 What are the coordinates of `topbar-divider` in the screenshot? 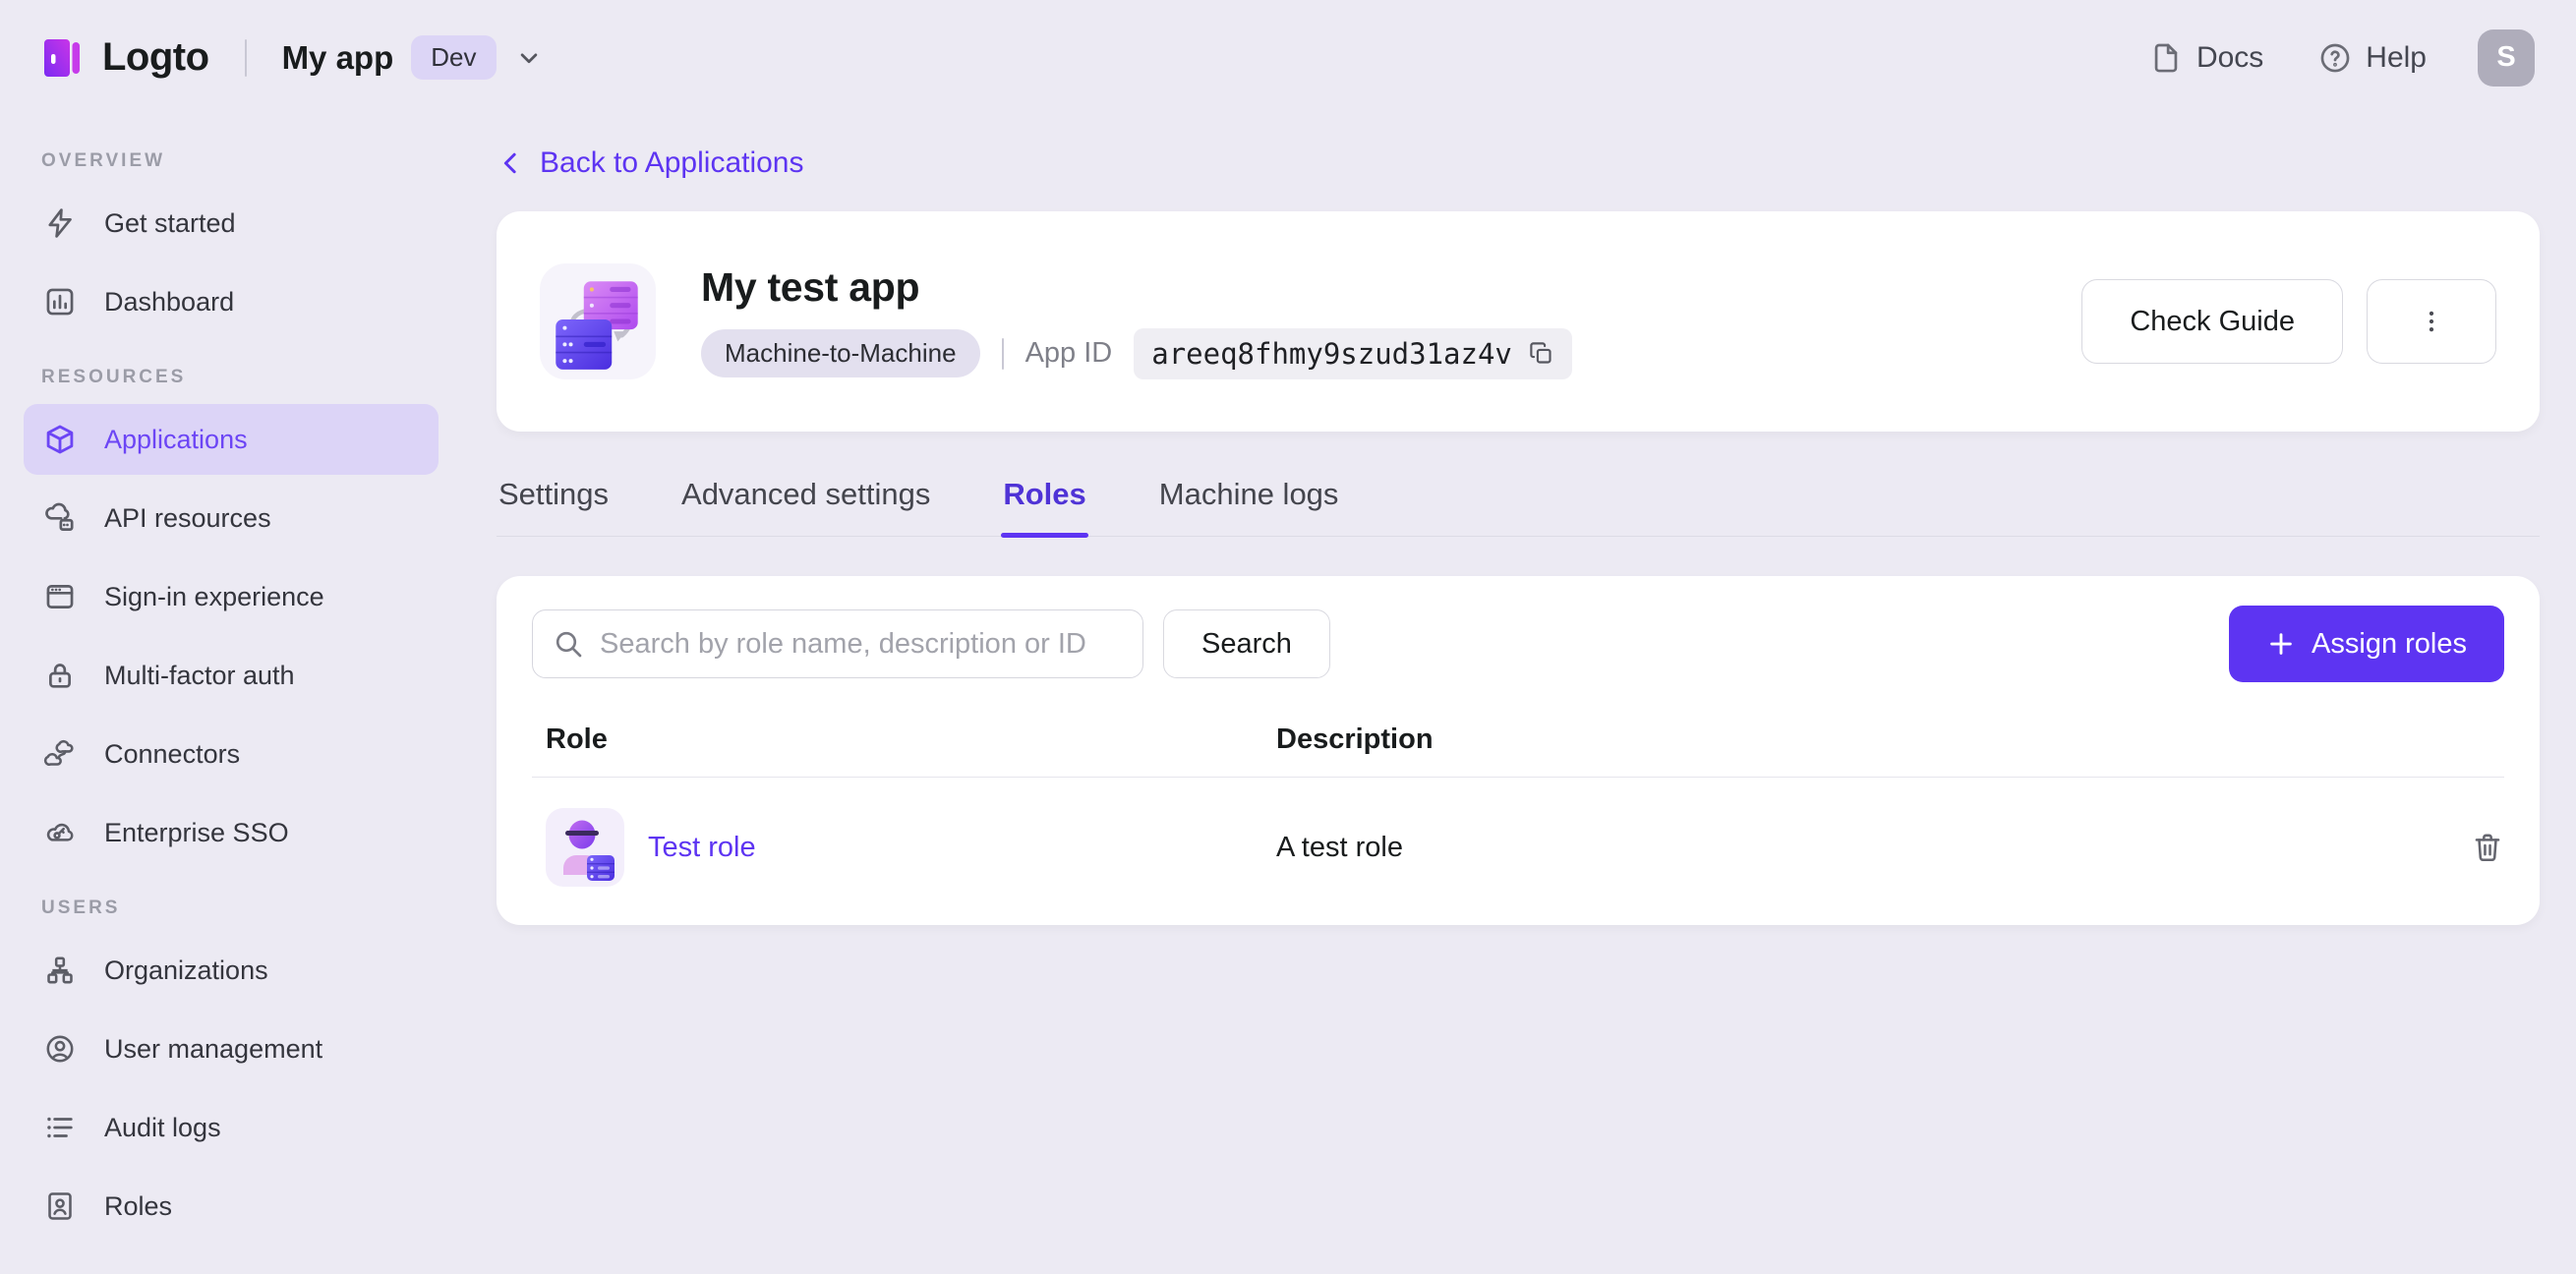 It's located at (245, 57).